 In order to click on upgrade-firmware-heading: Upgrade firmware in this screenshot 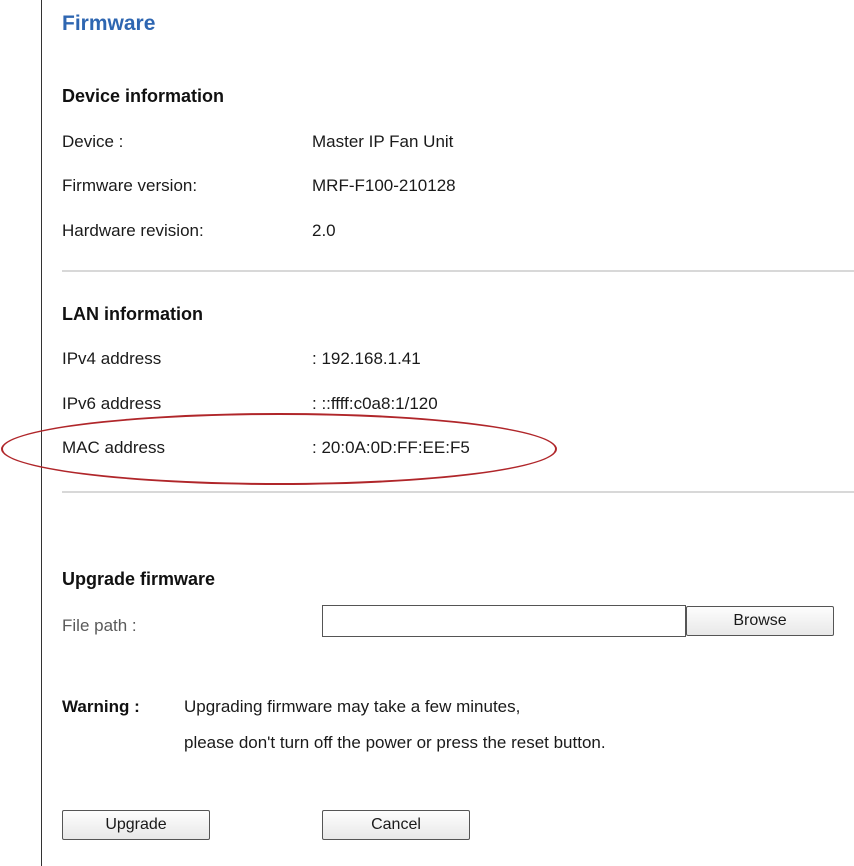, I will do `click(139, 579)`.